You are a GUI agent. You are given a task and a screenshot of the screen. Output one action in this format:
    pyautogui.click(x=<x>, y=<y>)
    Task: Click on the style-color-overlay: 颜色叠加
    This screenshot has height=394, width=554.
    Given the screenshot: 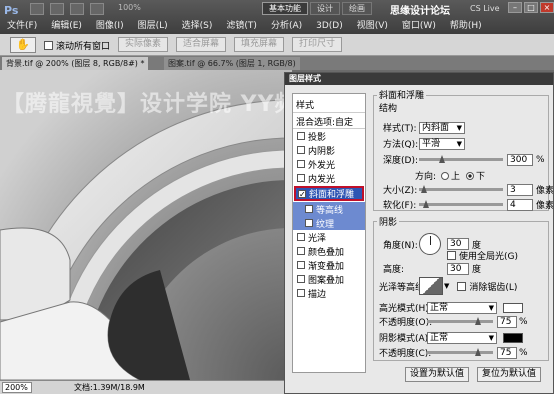 What is the action you would take?
    pyautogui.click(x=329, y=251)
    